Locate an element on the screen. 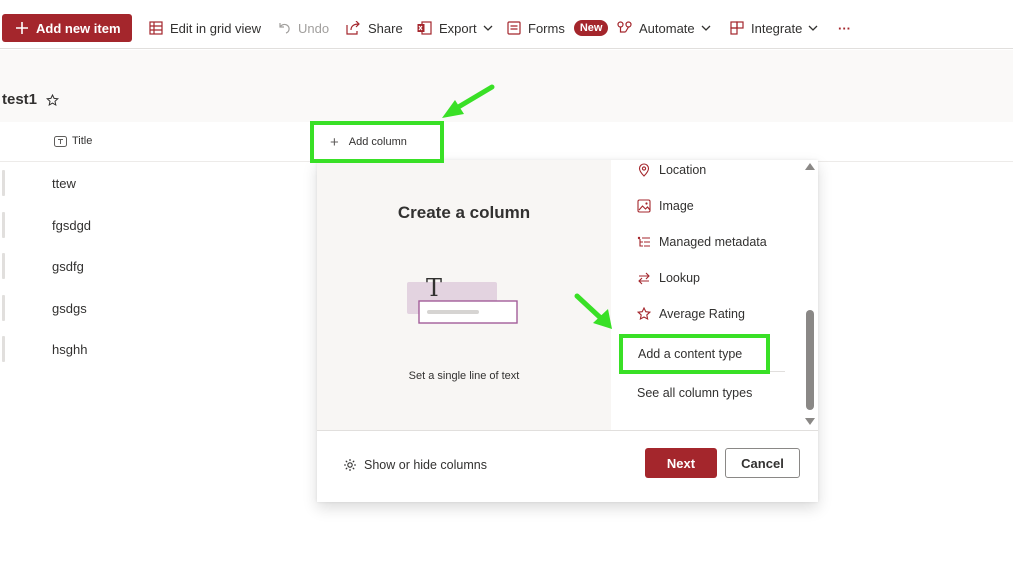 The height and width of the screenshot is (567, 1013). row-title: gsdfg is located at coordinates (68, 266).